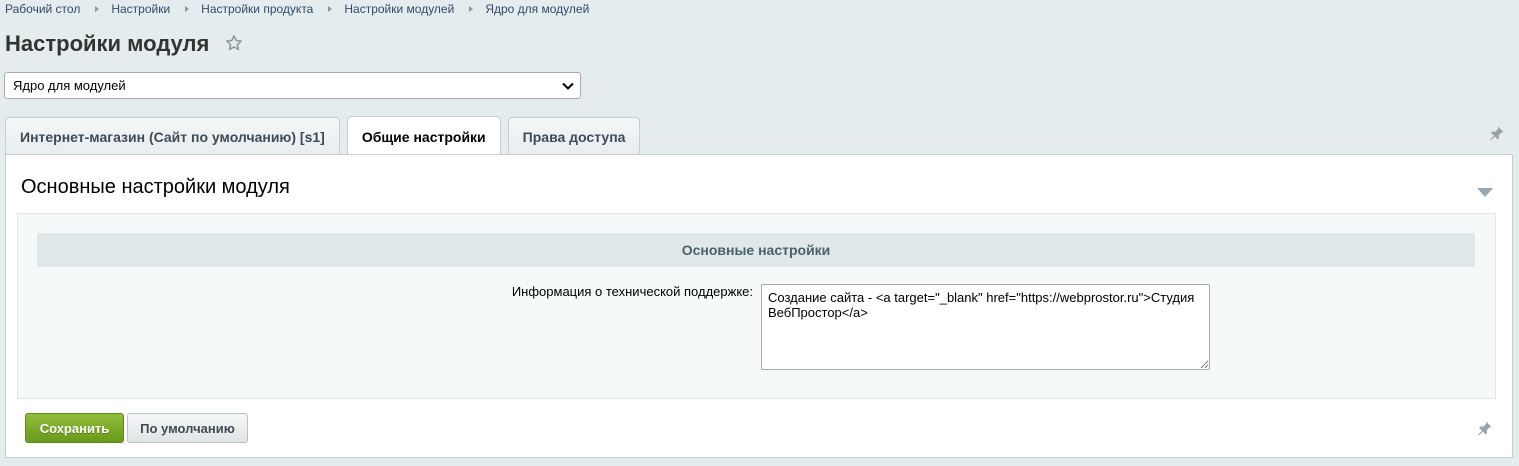 The height and width of the screenshot is (466, 1519). Describe the element at coordinates (756, 250) in the screenshot. I see `settings-subheading: Основные настройки` at that location.